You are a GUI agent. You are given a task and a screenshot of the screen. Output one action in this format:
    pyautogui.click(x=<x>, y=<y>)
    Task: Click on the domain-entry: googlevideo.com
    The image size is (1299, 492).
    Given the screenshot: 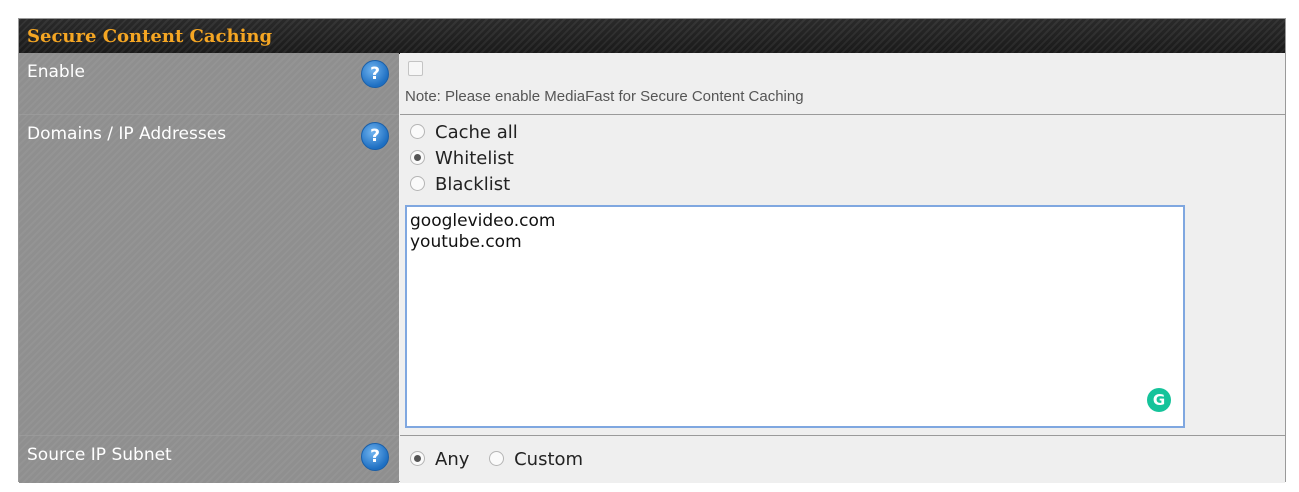 What is the action you would take?
    pyautogui.click(x=483, y=221)
    